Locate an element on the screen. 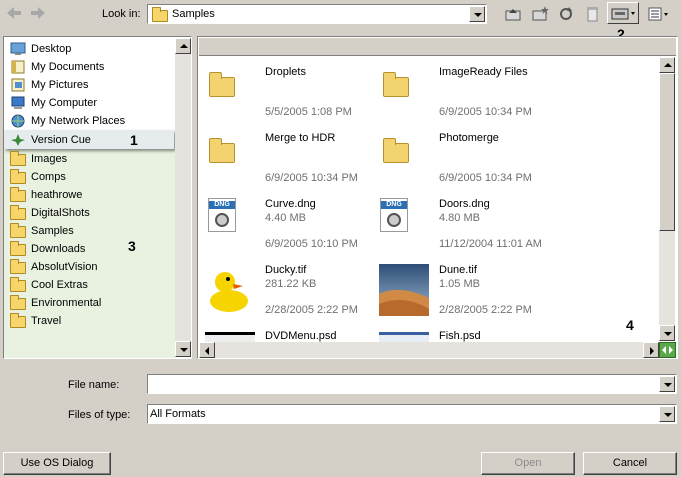  sidebar-item-downloads: Downloads is located at coordinates (88, 249).